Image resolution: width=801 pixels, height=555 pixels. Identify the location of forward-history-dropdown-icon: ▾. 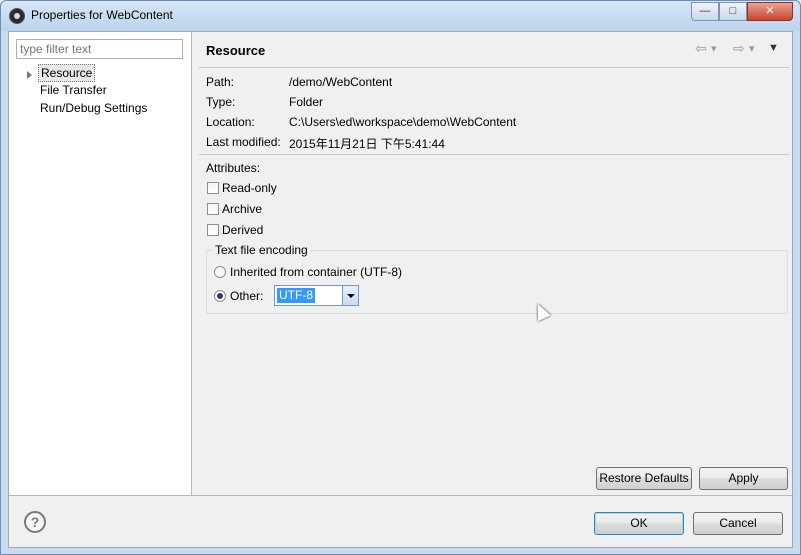
(752, 48).